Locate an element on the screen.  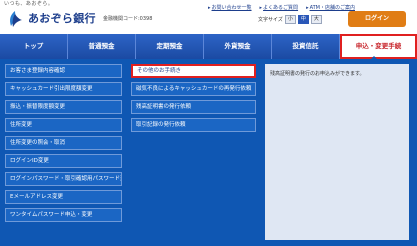
menu-item-transaction-record: 取引記録の発行依頼 is located at coordinates (193, 125).